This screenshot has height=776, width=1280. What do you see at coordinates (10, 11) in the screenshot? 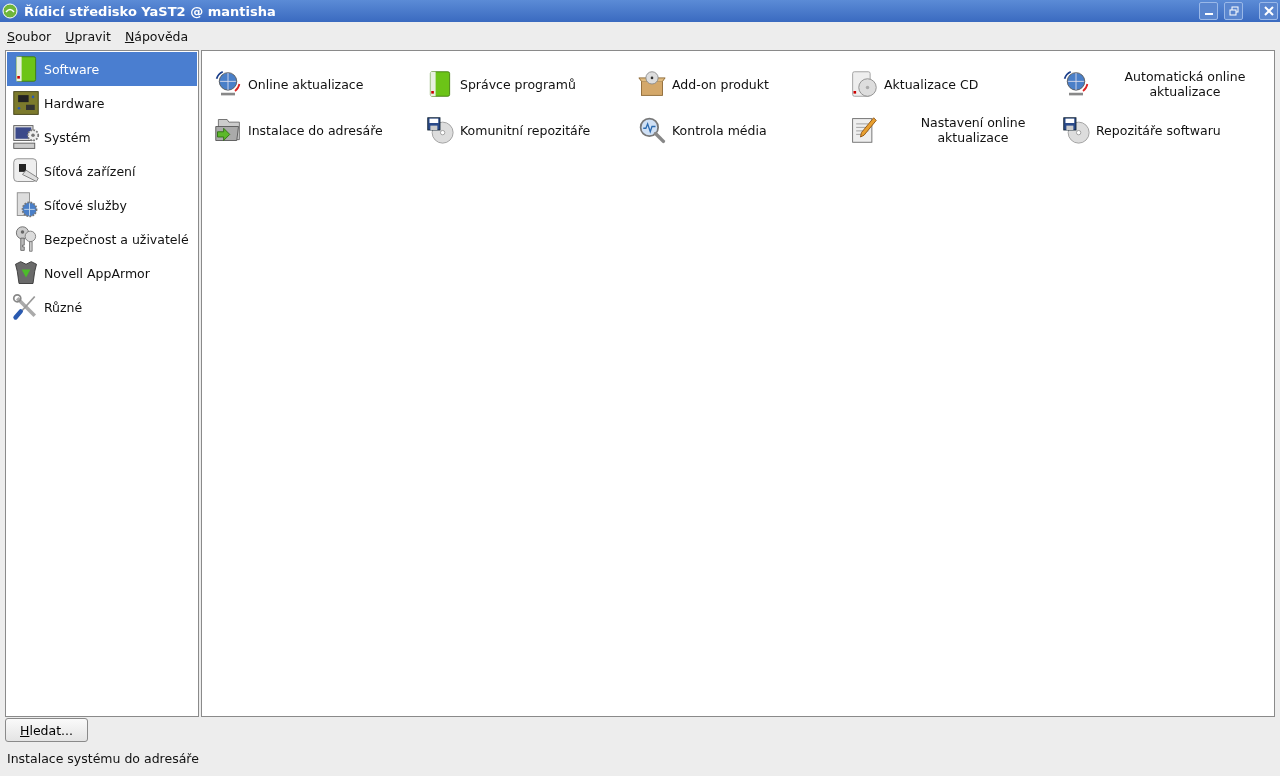
I see `app-logo-icon` at bounding box center [10, 11].